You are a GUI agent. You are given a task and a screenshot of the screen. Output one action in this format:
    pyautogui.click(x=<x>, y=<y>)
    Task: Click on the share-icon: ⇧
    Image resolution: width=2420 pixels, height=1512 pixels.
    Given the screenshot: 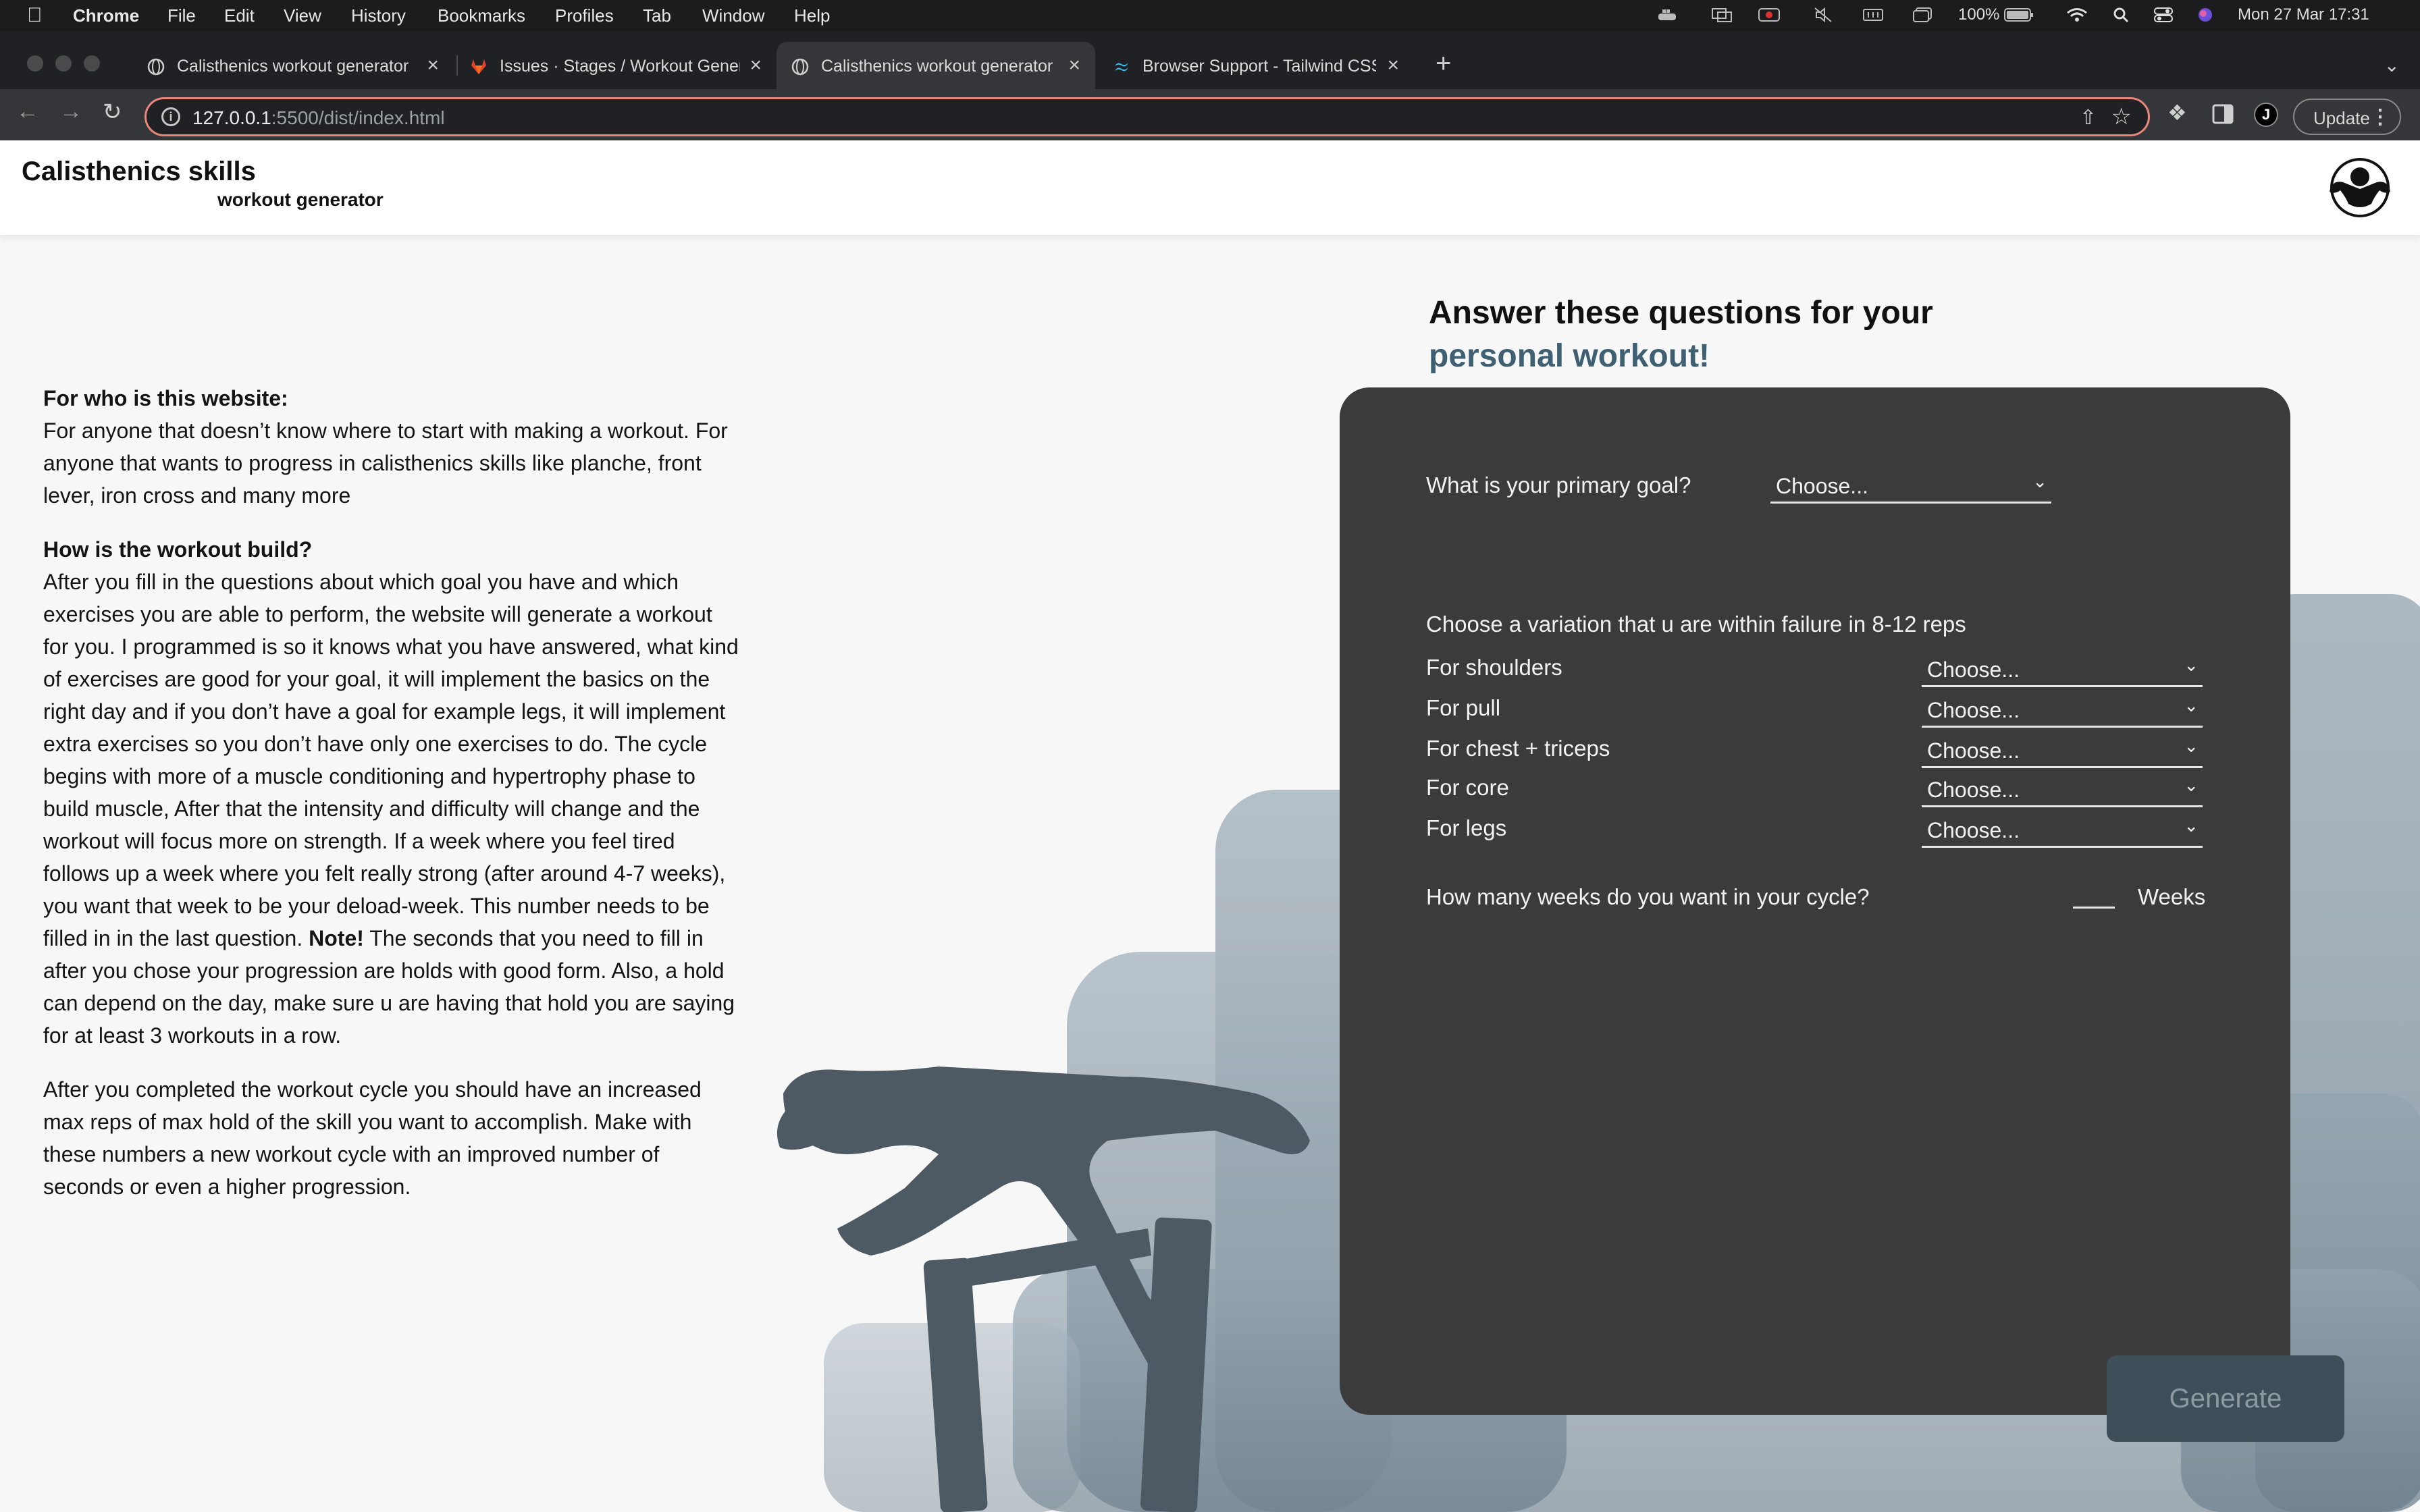 What is the action you would take?
    pyautogui.click(x=2088, y=118)
    